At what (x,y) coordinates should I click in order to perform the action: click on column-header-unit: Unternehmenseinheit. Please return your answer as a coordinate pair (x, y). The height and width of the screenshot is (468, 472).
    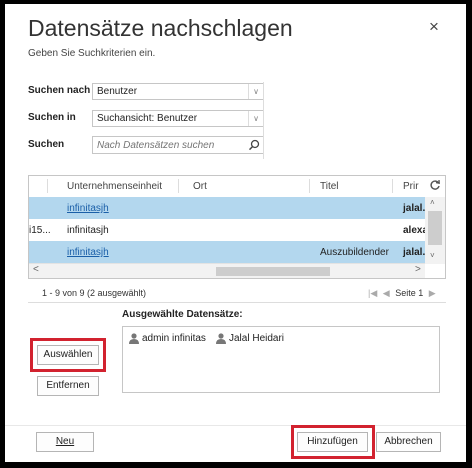
    Looking at the image, I should click on (114, 186).